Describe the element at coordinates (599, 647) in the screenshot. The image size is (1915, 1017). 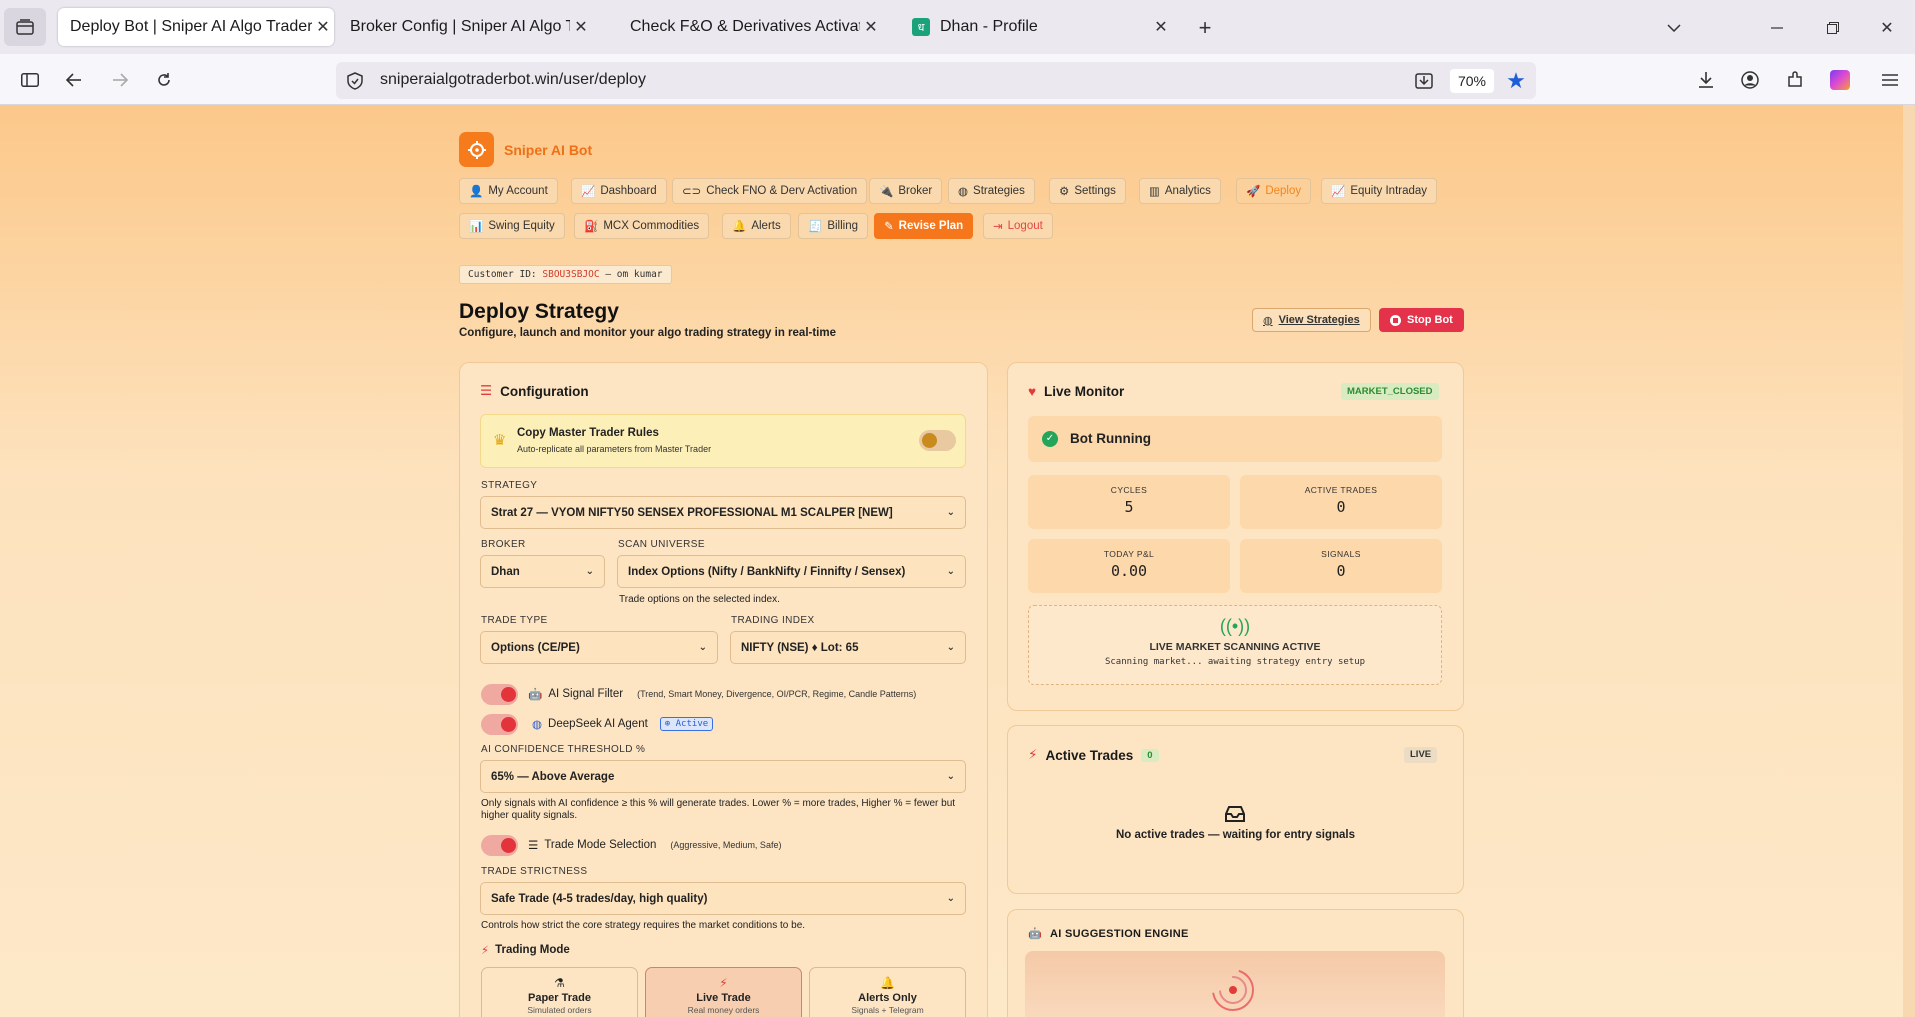
I see `trade-type-select: Options (CE/PE) ⌄` at that location.